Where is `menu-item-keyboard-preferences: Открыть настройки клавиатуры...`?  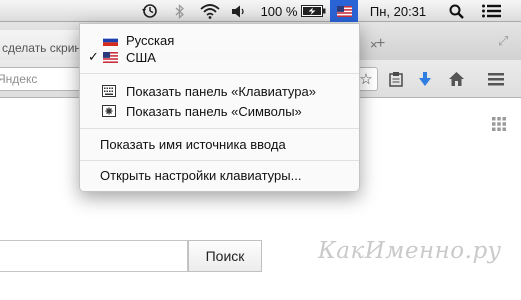
menu-item-keyboard-preferences: Открыть настройки клавиатуры... is located at coordinates (219, 175).